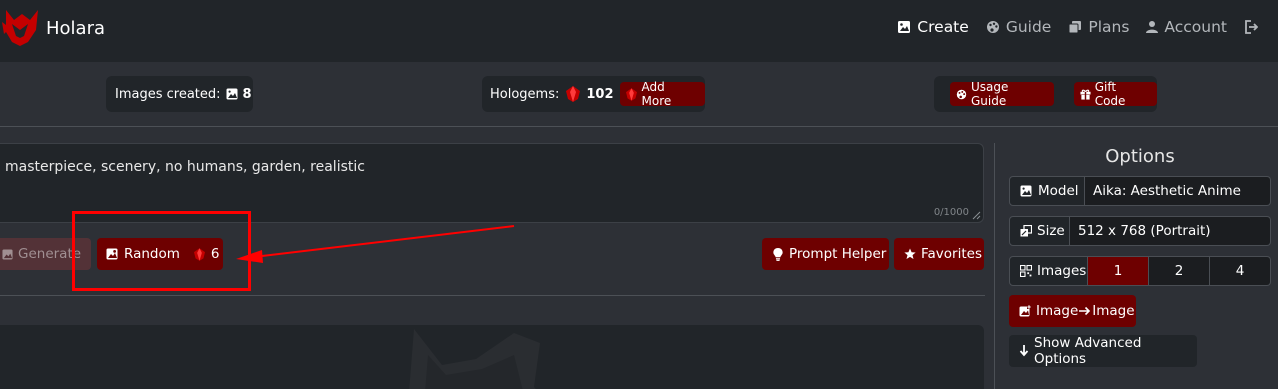  I want to click on hologems-count: 102, so click(600, 94).